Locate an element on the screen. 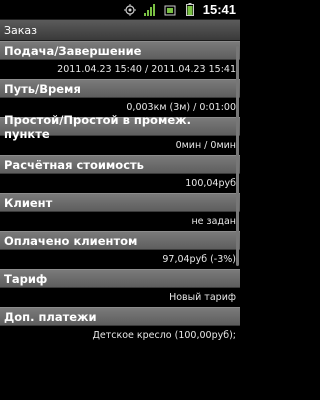 This screenshot has height=400, width=320. section-client: Клиент не задан is located at coordinates (120, 212).